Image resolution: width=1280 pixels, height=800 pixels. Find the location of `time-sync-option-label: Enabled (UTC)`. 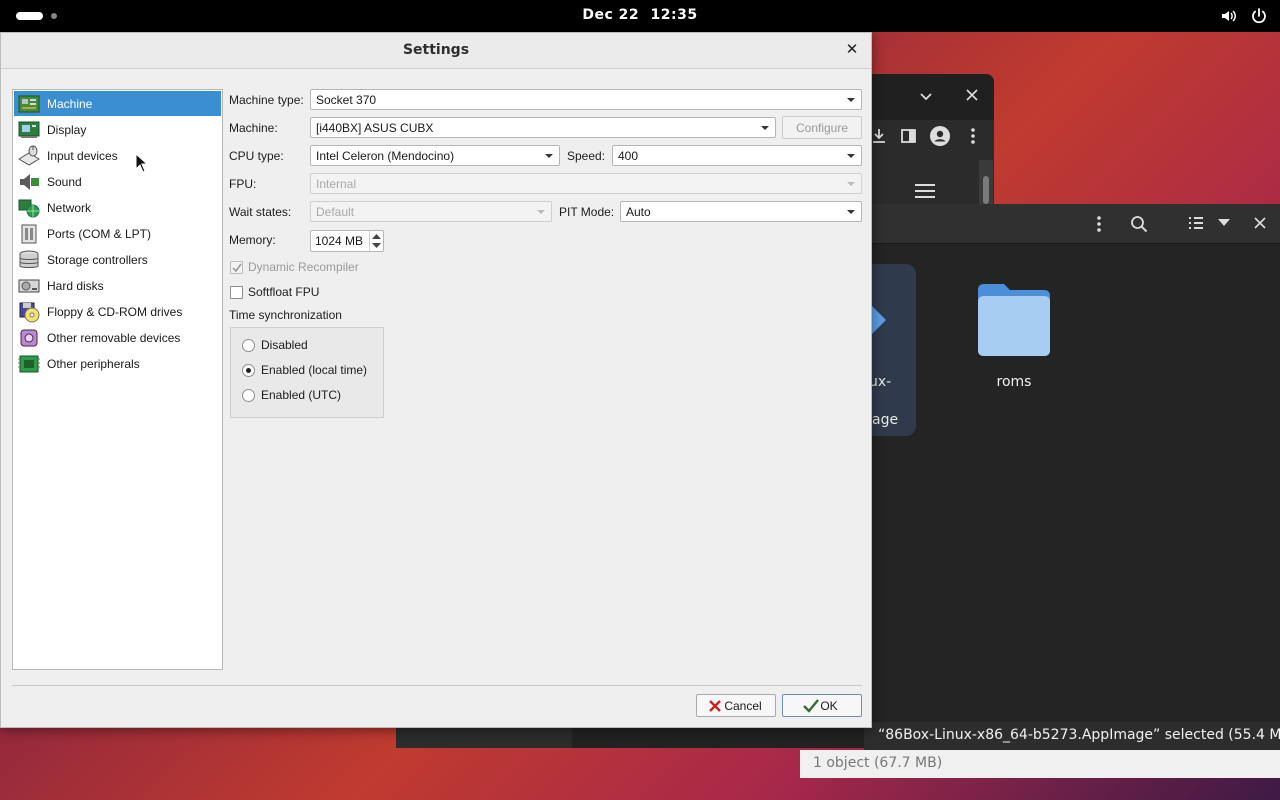

time-sync-option-label: Enabled (UTC) is located at coordinates (301, 395).